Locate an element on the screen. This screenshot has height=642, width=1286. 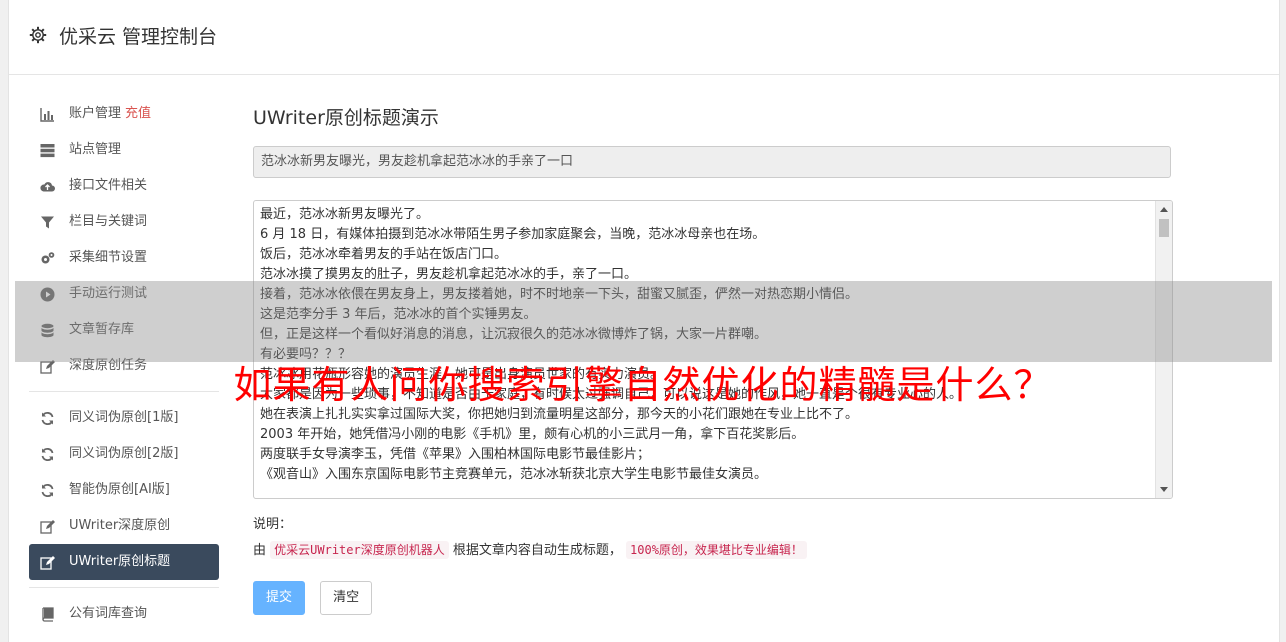
desc-robot-name: 优采云UWriter深度原创机器人 is located at coordinates (359, 550).